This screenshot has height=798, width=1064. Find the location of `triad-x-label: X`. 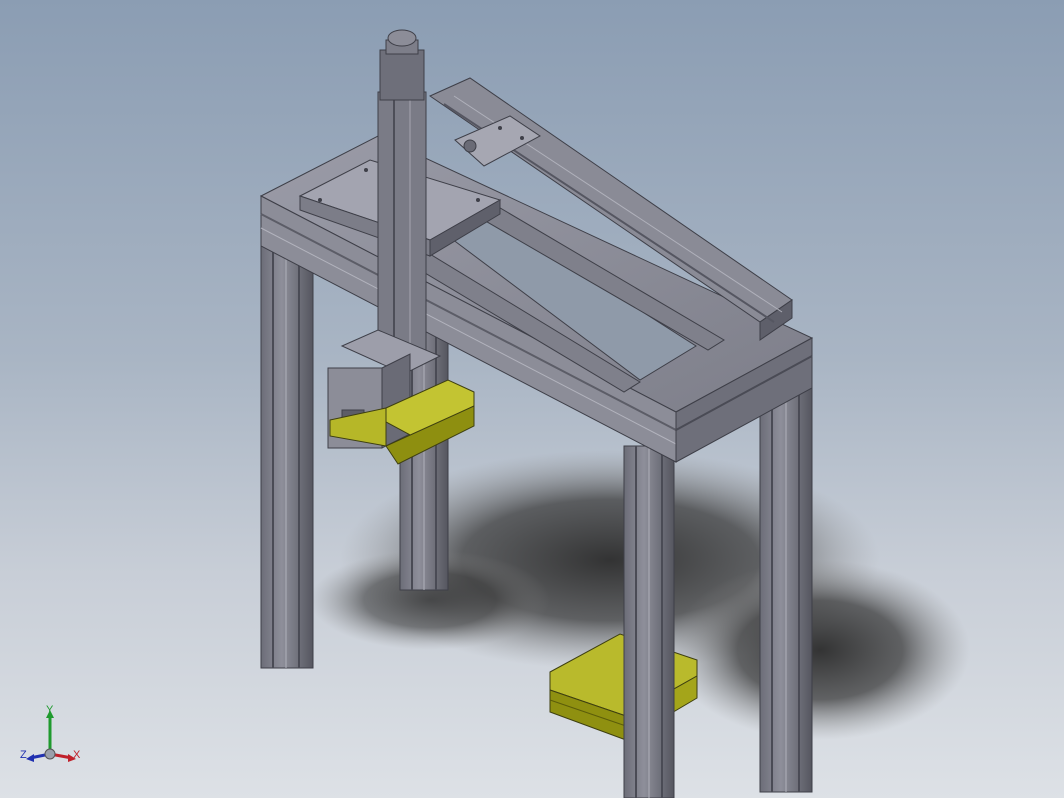

triad-x-label: X is located at coordinates (77, 755).